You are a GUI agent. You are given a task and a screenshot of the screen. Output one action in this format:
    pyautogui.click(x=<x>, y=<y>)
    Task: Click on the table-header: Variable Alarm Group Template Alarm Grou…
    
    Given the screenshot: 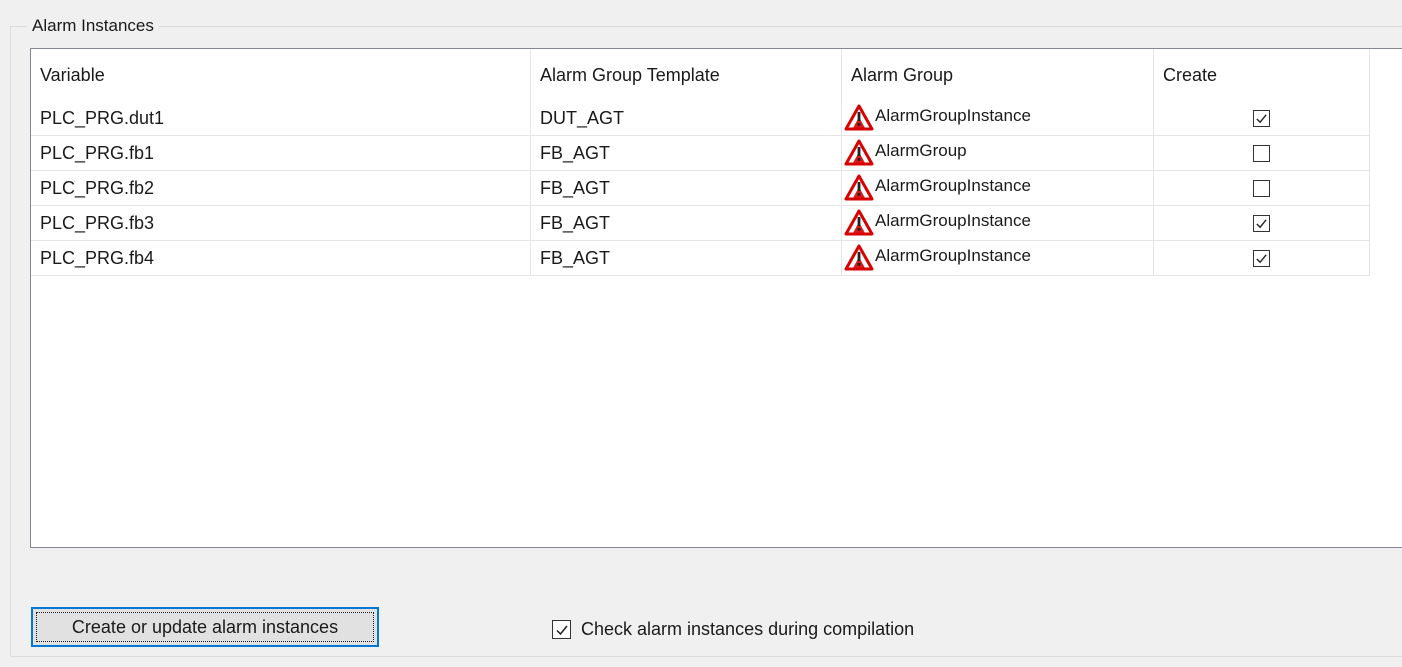 What is the action you would take?
    pyautogui.click(x=700, y=75)
    